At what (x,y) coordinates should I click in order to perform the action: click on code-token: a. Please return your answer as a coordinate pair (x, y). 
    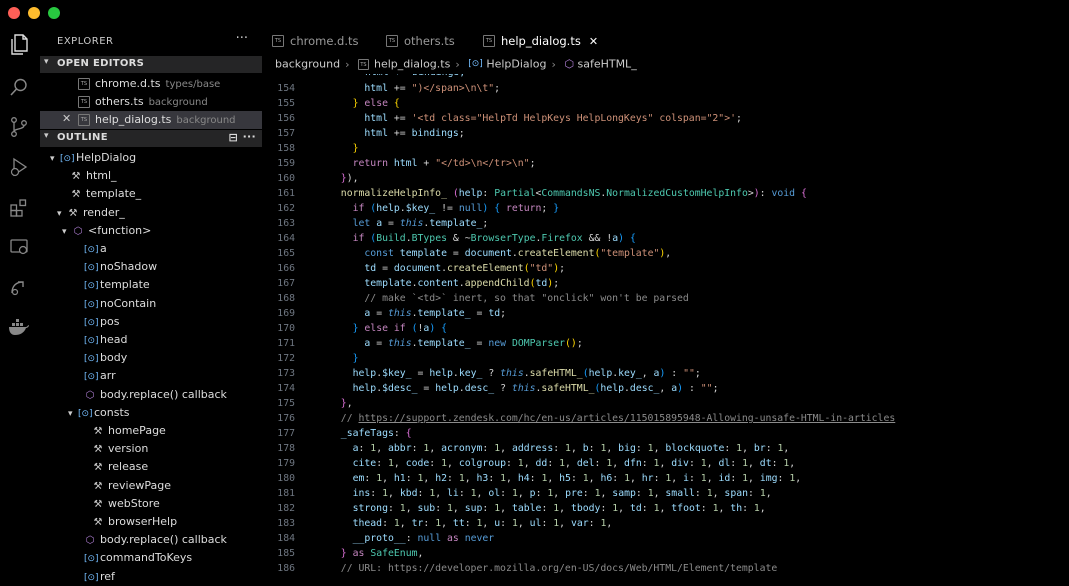
    Looking at the image, I should click on (379, 223).